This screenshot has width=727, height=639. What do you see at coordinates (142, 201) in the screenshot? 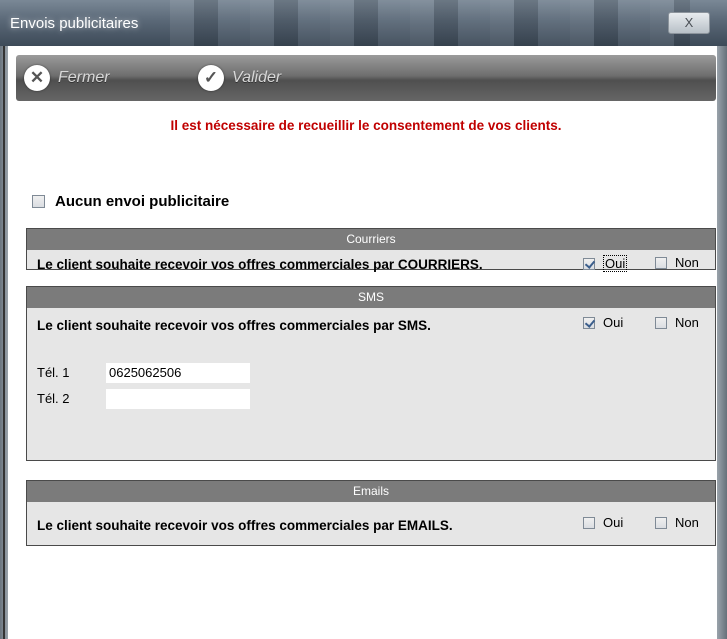
I see `no-ads-label: Aucun envoi publicitaire` at bounding box center [142, 201].